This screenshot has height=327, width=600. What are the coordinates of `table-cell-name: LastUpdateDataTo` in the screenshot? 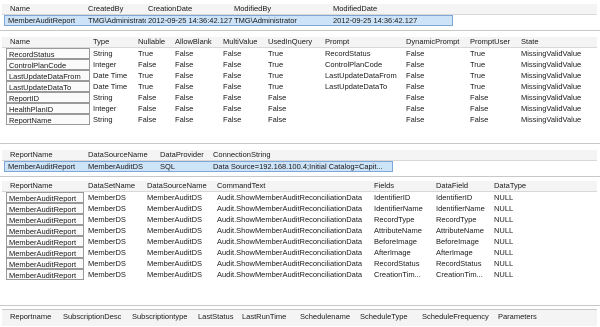 It's located at (48, 86).